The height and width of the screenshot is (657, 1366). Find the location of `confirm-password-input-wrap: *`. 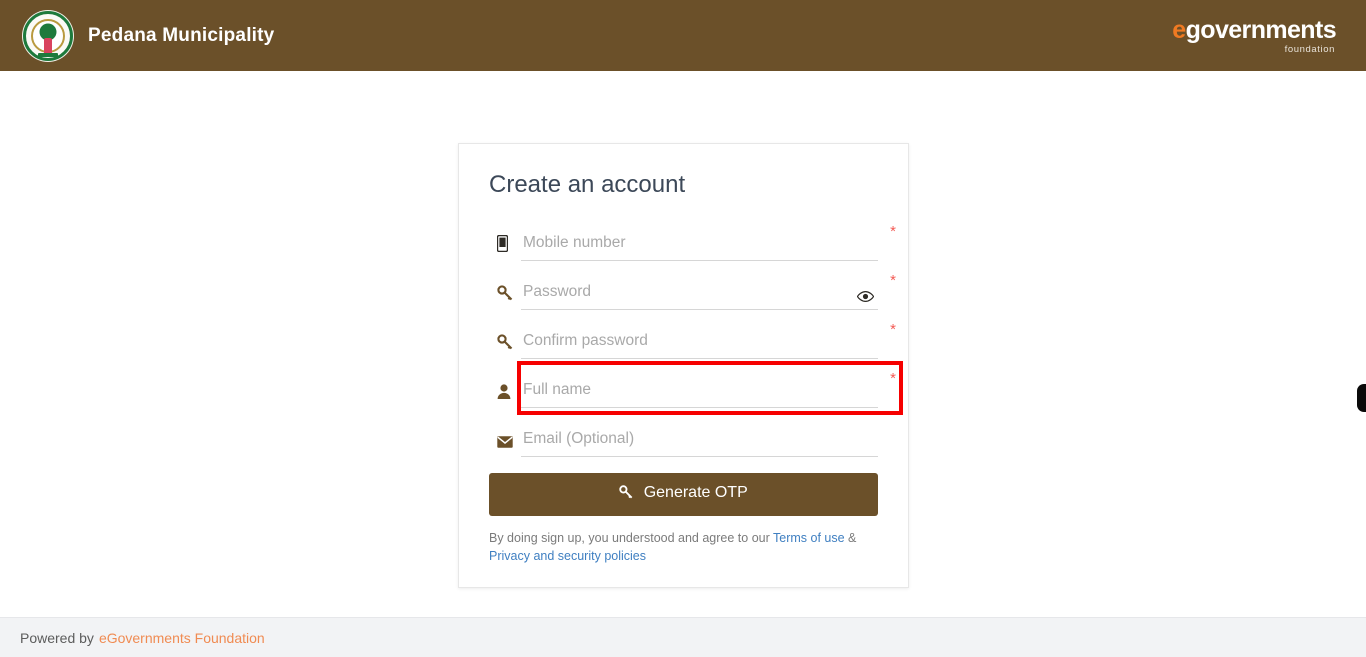

confirm-password-input-wrap: * is located at coordinates (708, 340).